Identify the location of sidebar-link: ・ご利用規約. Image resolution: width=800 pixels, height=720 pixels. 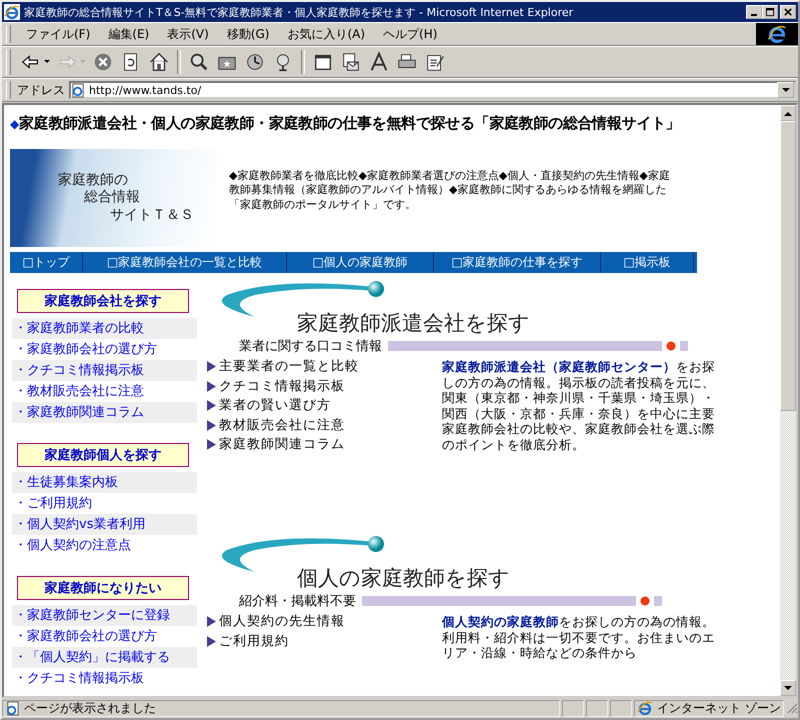
(104, 503).